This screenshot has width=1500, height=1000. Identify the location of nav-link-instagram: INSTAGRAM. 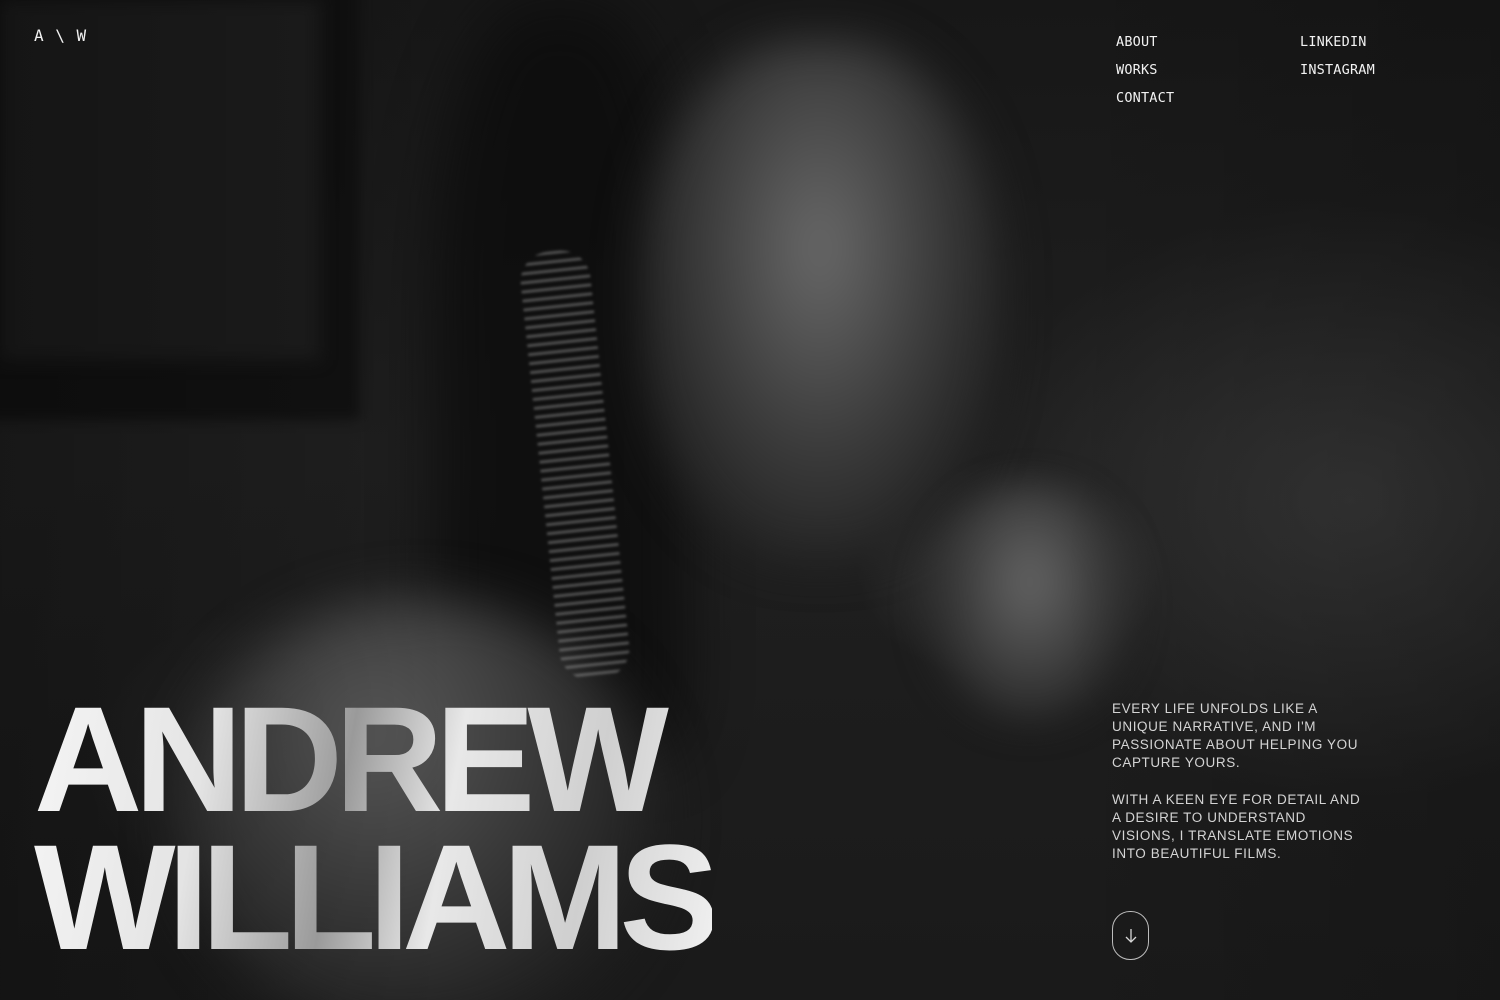
(1337, 70).